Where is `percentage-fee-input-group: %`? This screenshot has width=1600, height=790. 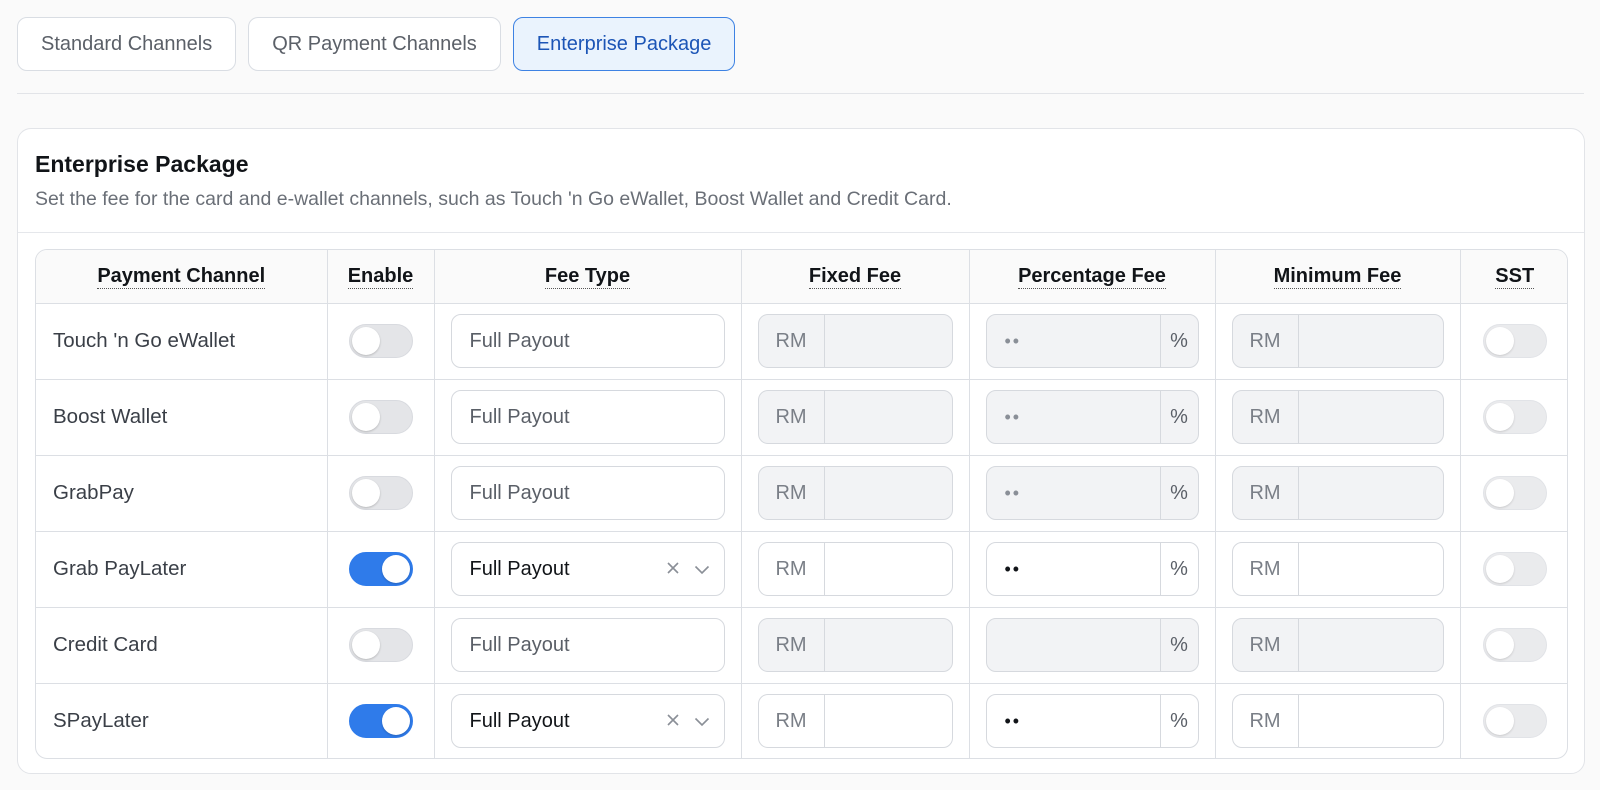 percentage-fee-input-group: % is located at coordinates (1092, 645).